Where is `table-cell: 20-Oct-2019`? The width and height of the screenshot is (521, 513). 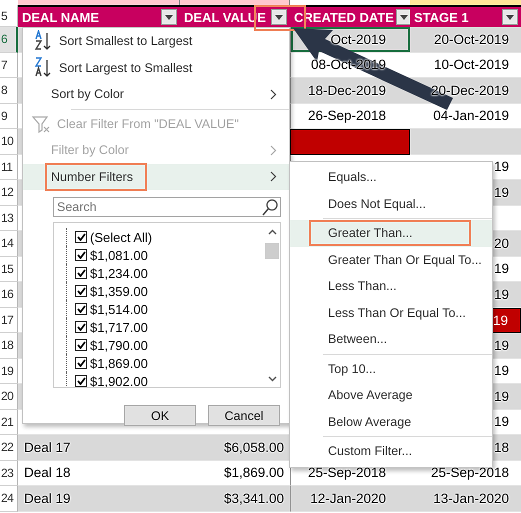
table-cell: 20-Oct-2019 is located at coordinates (465, 39).